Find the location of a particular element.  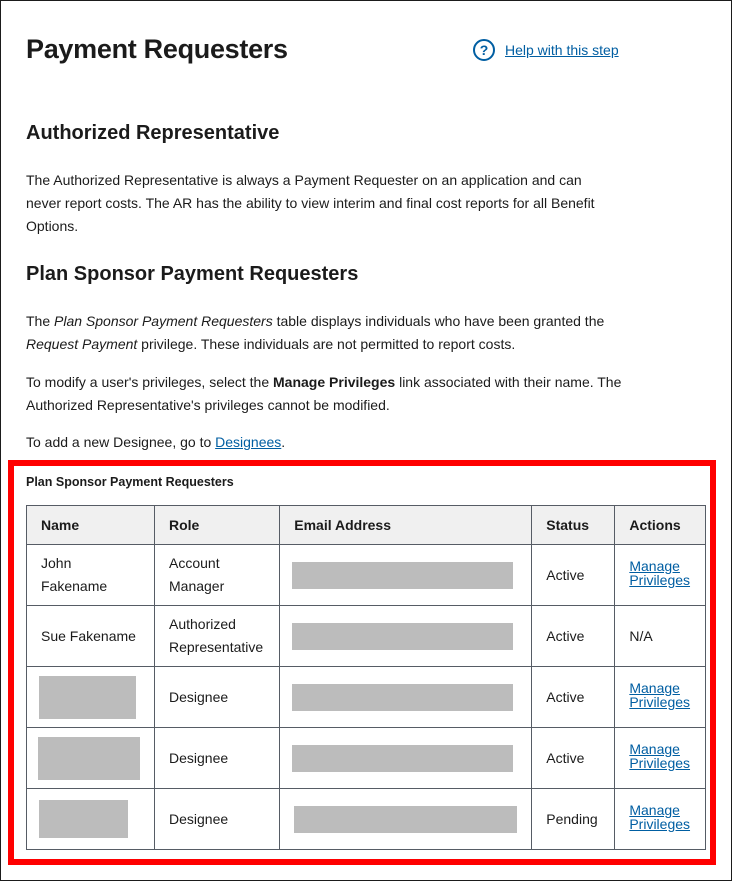

role-cell: Authorized Representative is located at coordinates (217, 636).